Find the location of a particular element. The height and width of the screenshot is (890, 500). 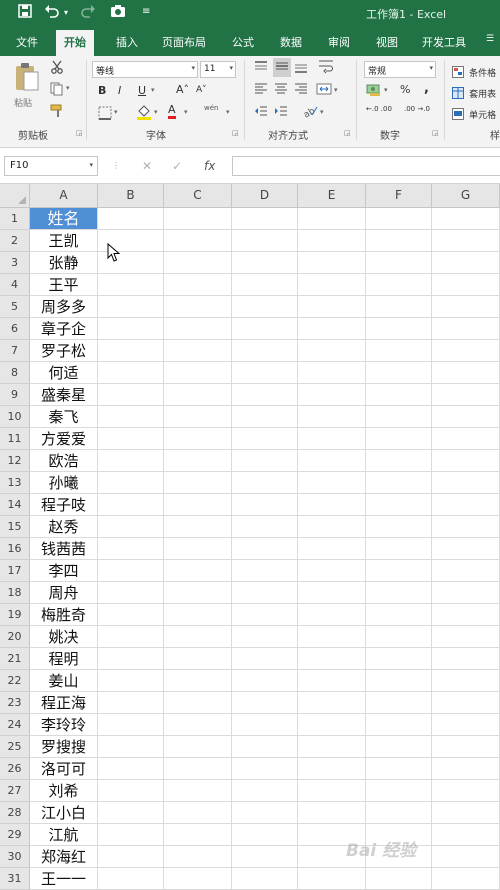

row-header: 25 is located at coordinates (15, 747).